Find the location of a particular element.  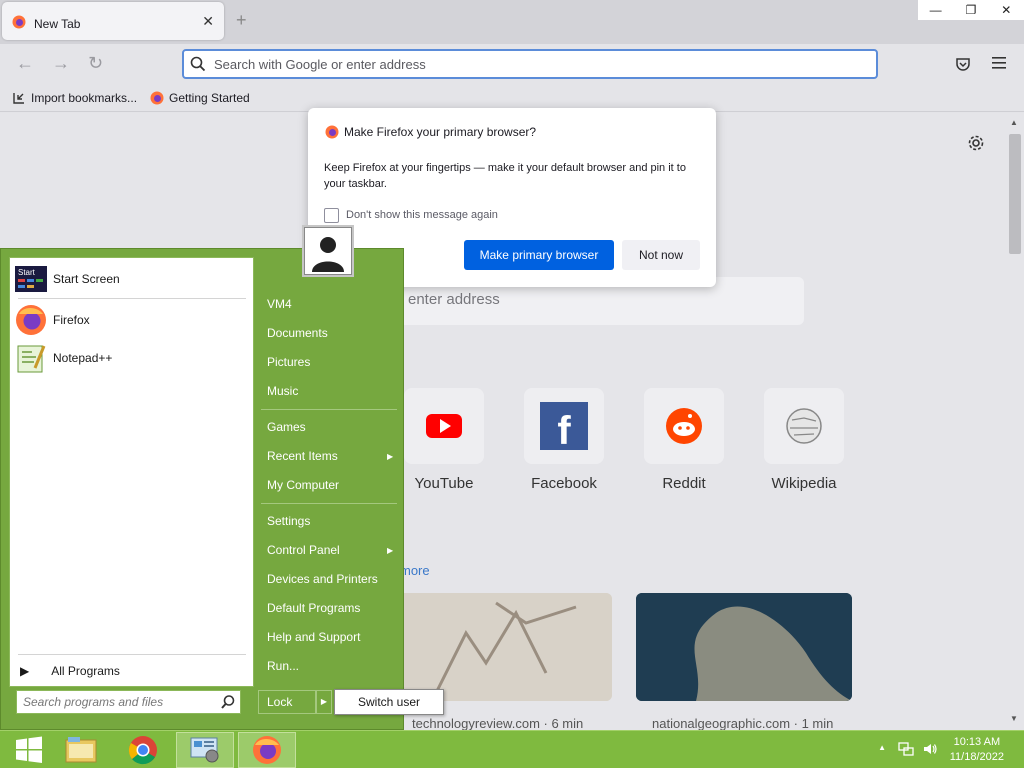

all-programs-button: ▶ All Programs is located at coordinates (70, 671).